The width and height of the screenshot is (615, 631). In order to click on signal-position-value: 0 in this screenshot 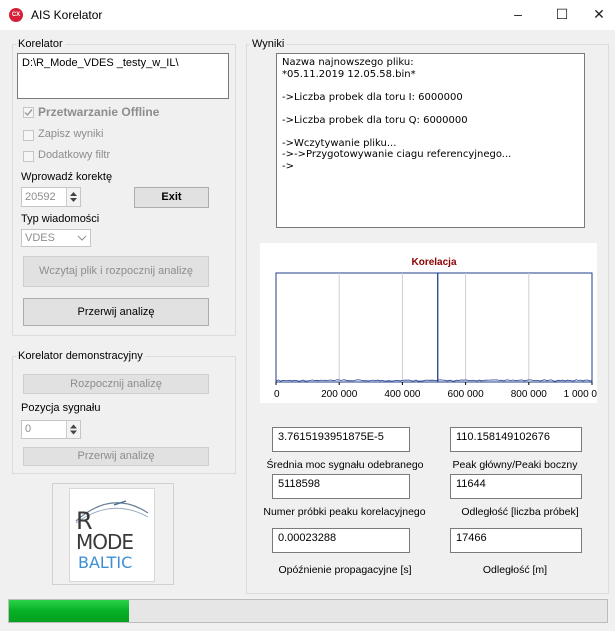, I will do `click(28, 429)`.